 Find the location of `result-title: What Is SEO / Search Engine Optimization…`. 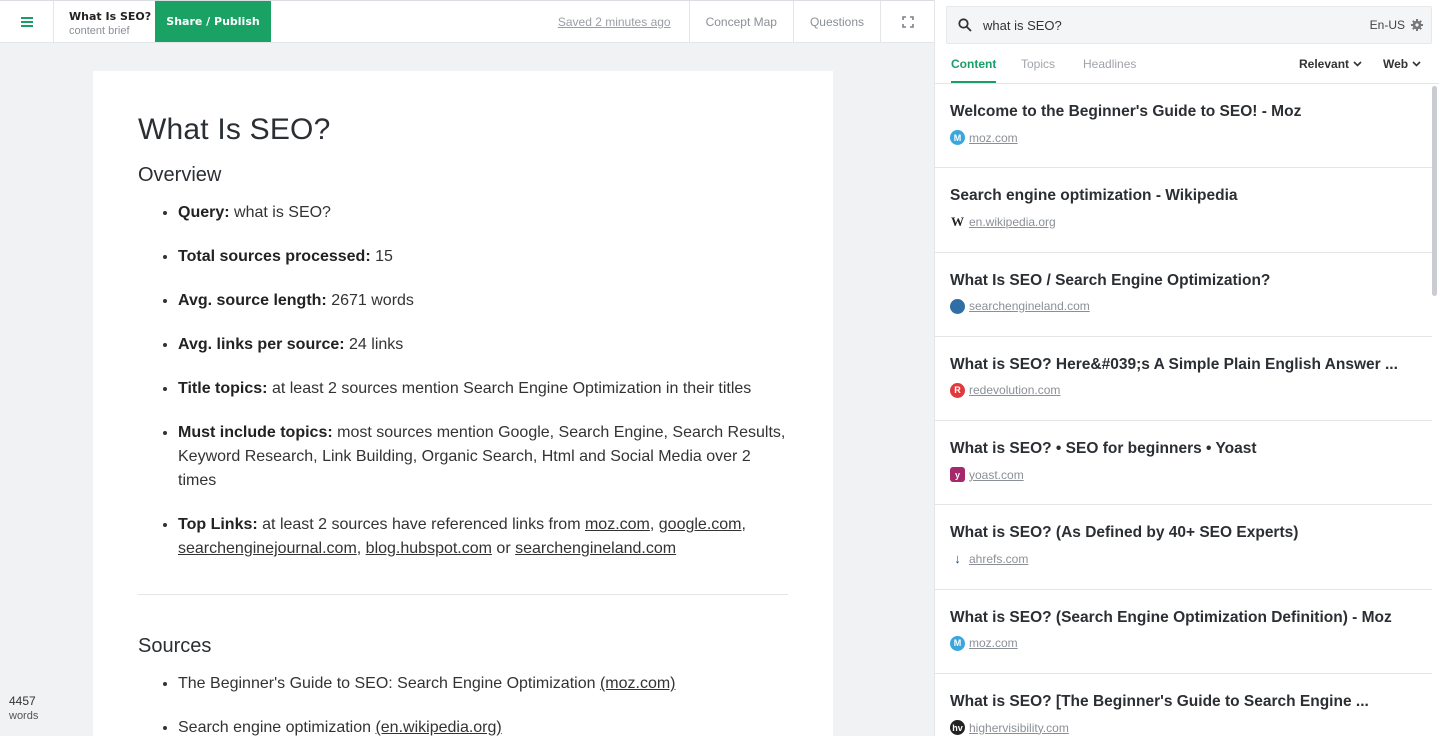

result-title: What Is SEO / Search Engine Optimization… is located at coordinates (1110, 280).